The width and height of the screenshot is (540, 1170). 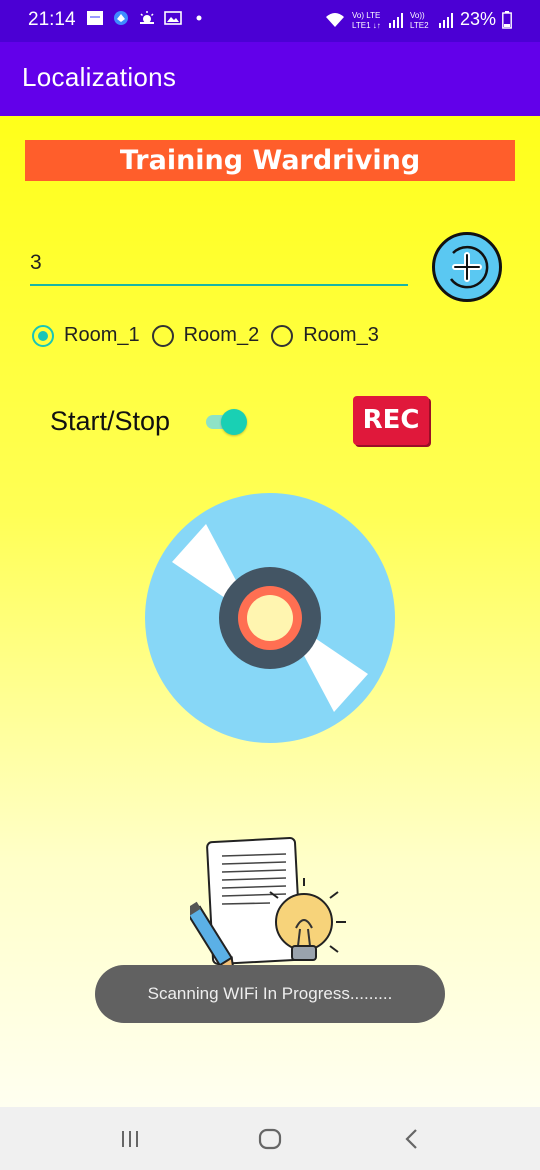 I want to click on image-icon, so click(x=173, y=18).